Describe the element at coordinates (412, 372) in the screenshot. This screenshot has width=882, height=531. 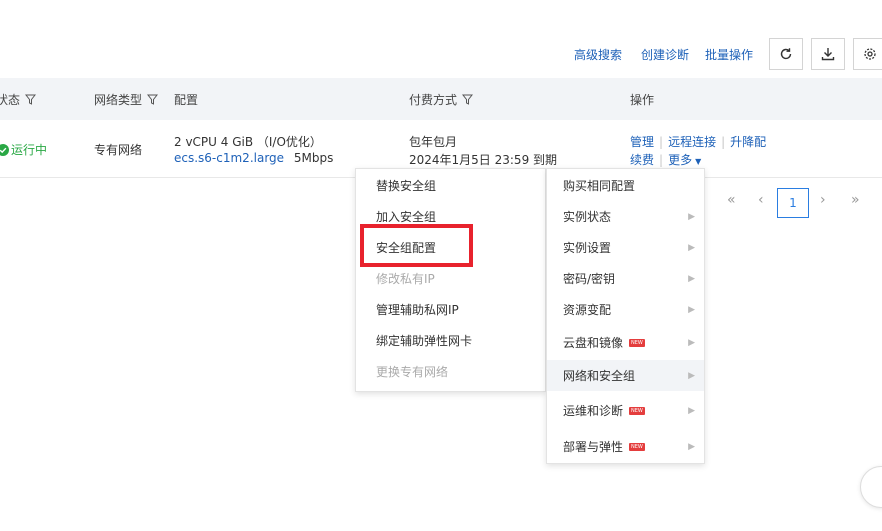
I see `submenu-item-change-vpc: 更换专有网络` at that location.